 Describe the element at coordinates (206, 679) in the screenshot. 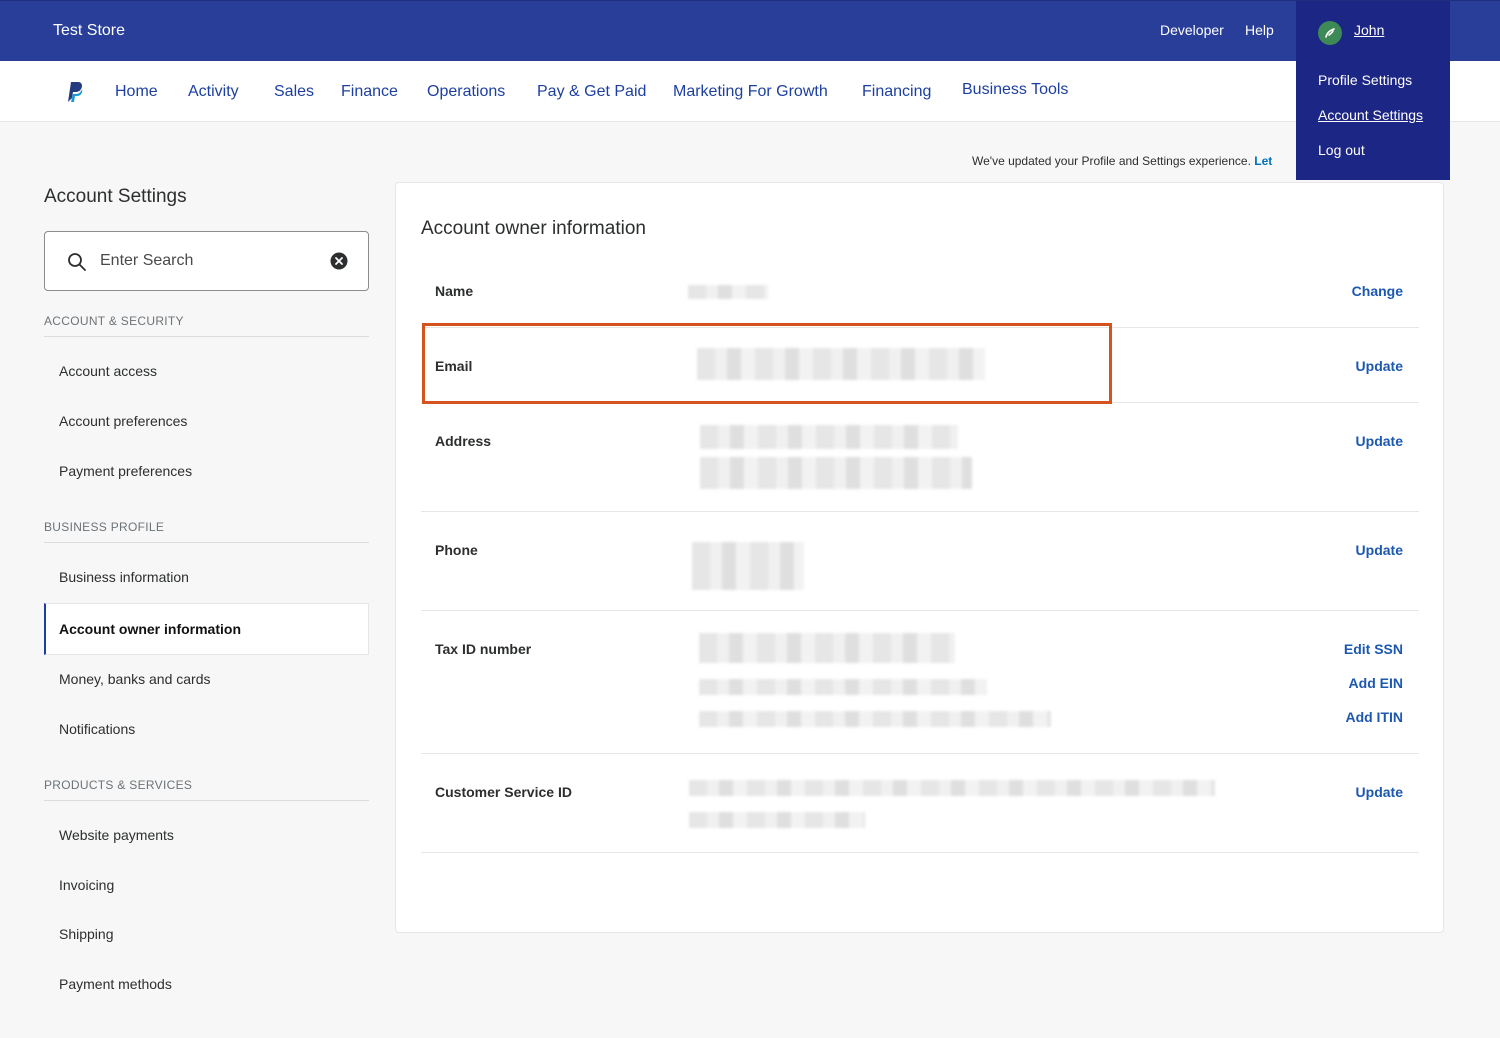

I see `sidebar-item-money-banks-cards: Money, banks and cards` at that location.